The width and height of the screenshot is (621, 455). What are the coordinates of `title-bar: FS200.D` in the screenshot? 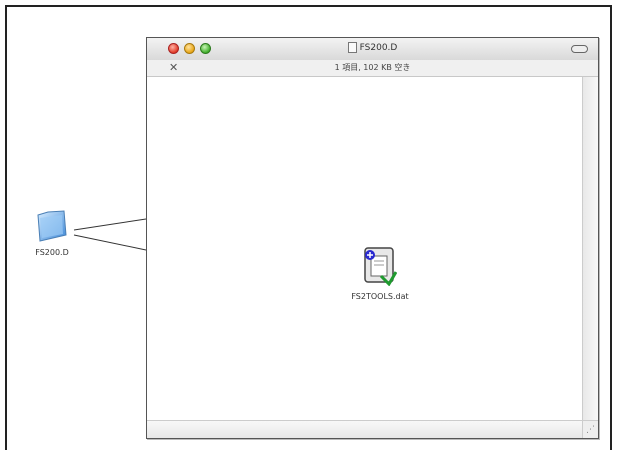 It's located at (372, 49).